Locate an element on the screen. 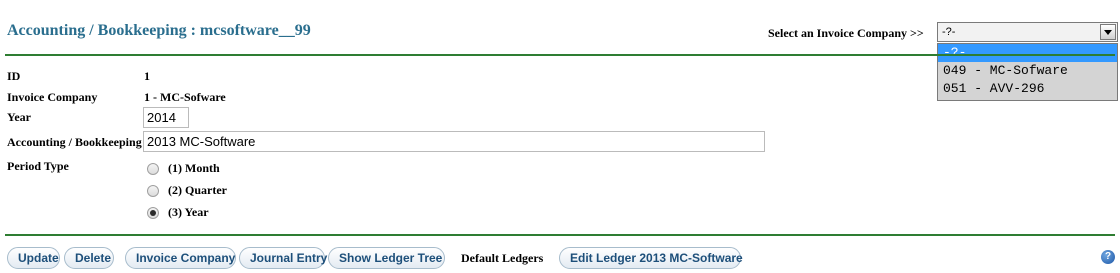 This screenshot has width=1120, height=273. period-type-label: Period Type is located at coordinates (38, 166).